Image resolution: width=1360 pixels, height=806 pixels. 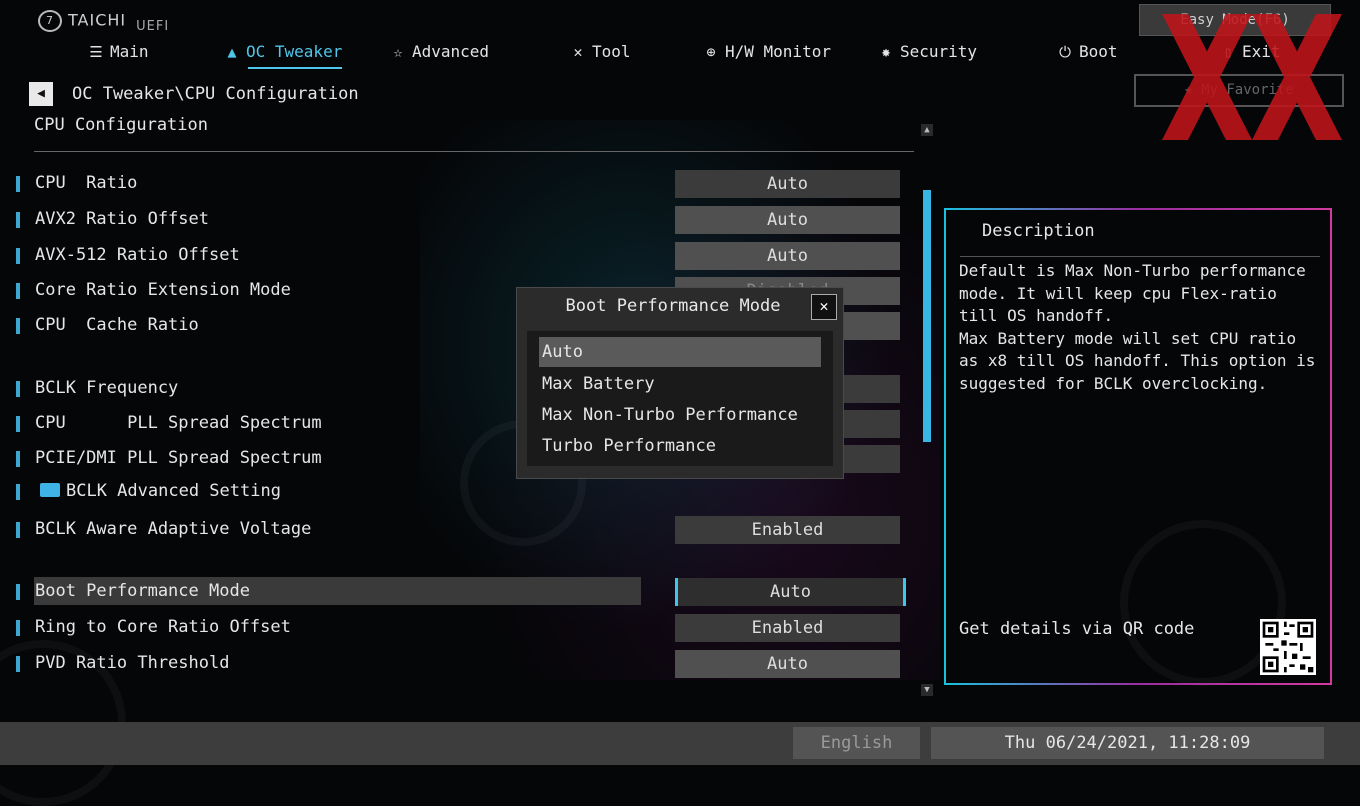 I want to click on setting-label: CPU Ratio, so click(x=86, y=183).